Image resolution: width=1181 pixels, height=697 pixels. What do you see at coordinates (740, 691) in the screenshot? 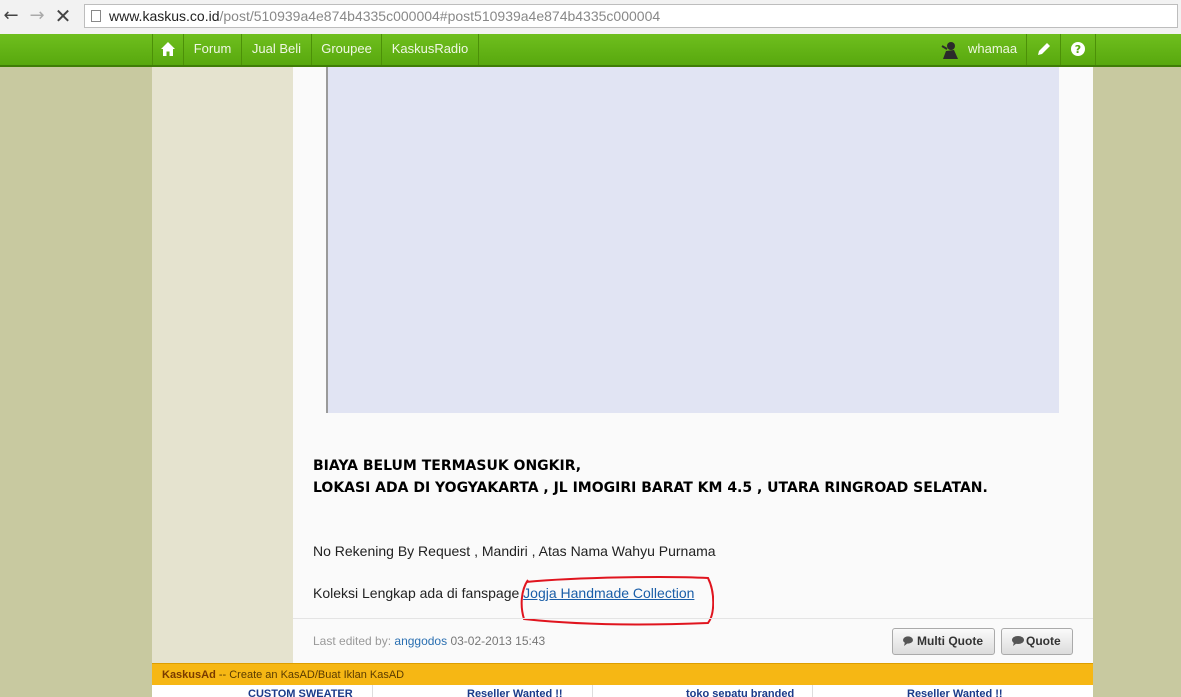
I see `ad-title: toko sepatu branded` at bounding box center [740, 691].